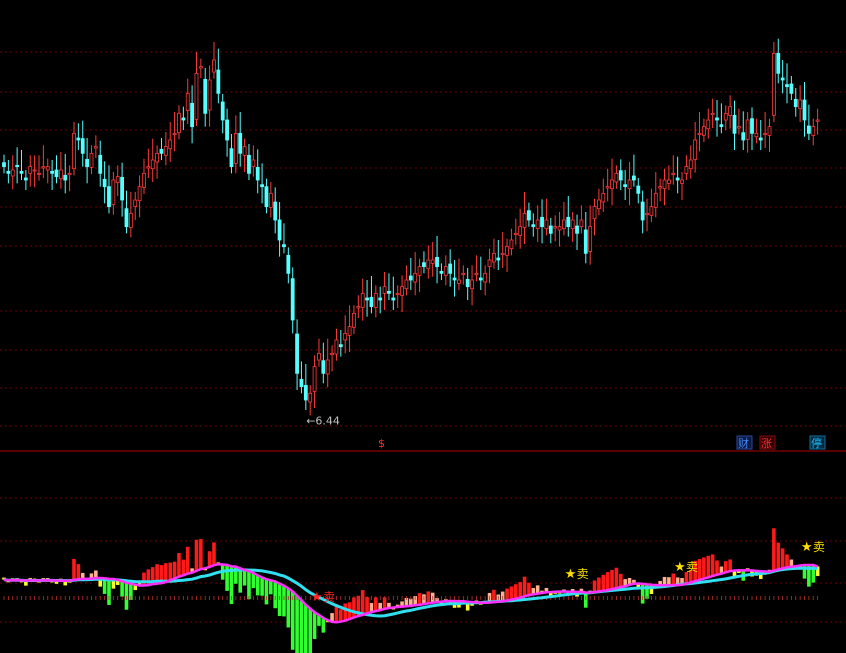  What do you see at coordinates (744, 442) in the screenshot?
I see `finance-icon: 财` at bounding box center [744, 442].